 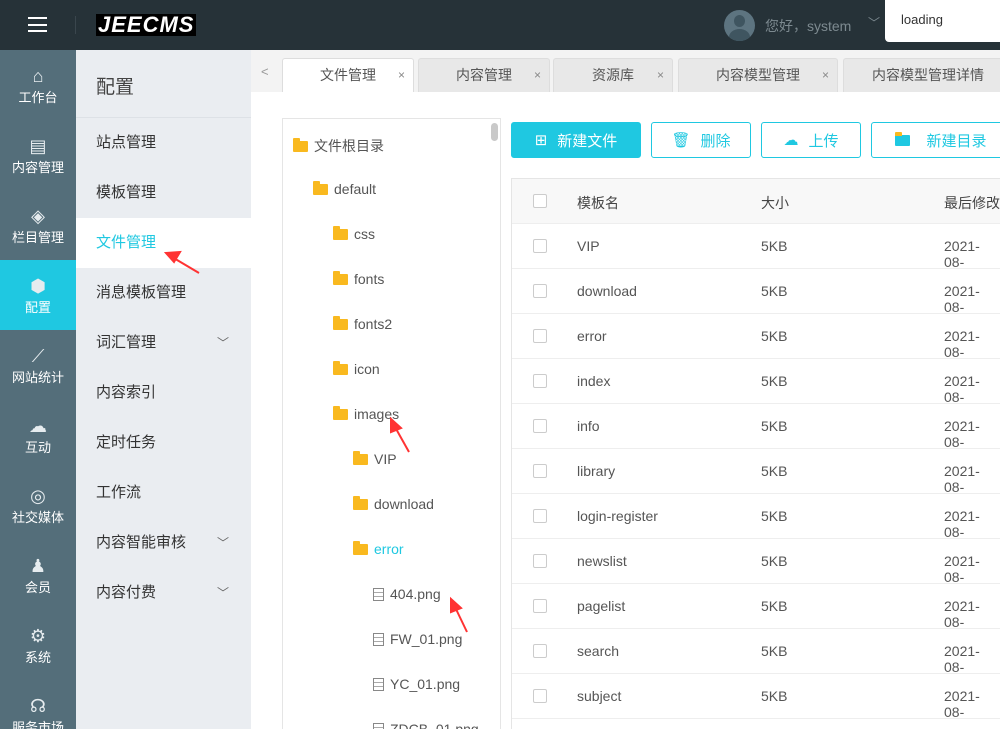 I want to click on sidebar-item: 内容付费 ﹀, so click(x=163, y=593).